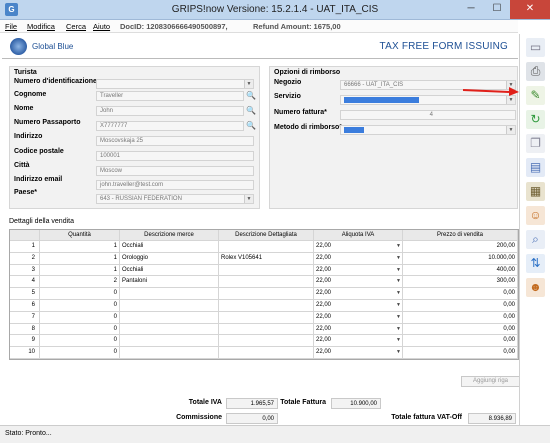  Describe the element at coordinates (535, 191) in the screenshot. I see `cash-icon: ▦` at that location.